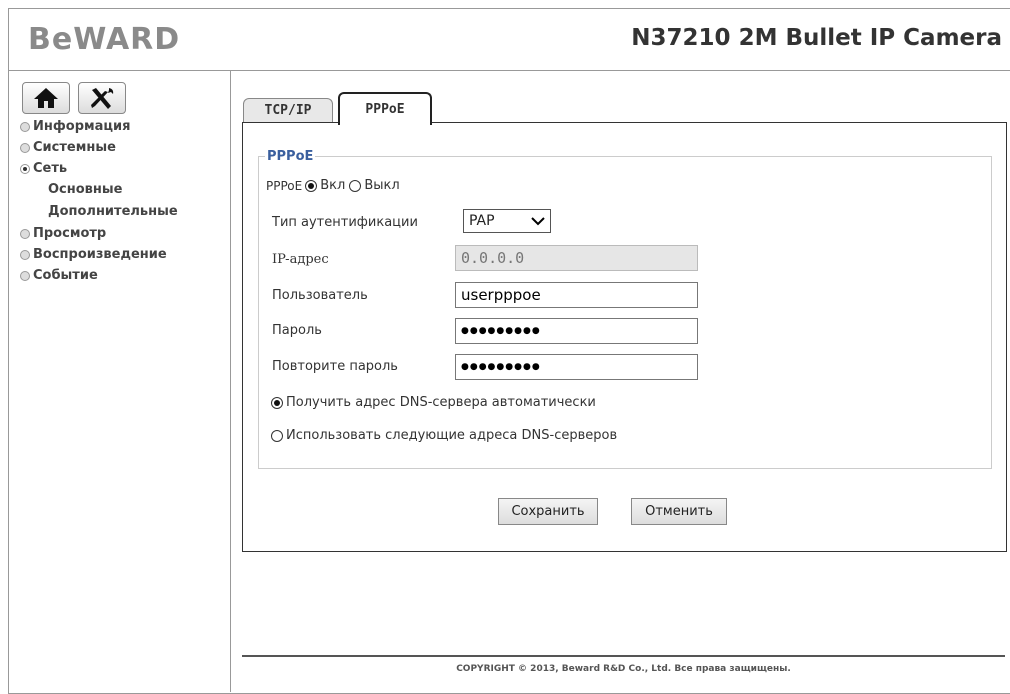 The image size is (1010, 694). I want to click on menu-label: Просмотр, so click(70, 233).